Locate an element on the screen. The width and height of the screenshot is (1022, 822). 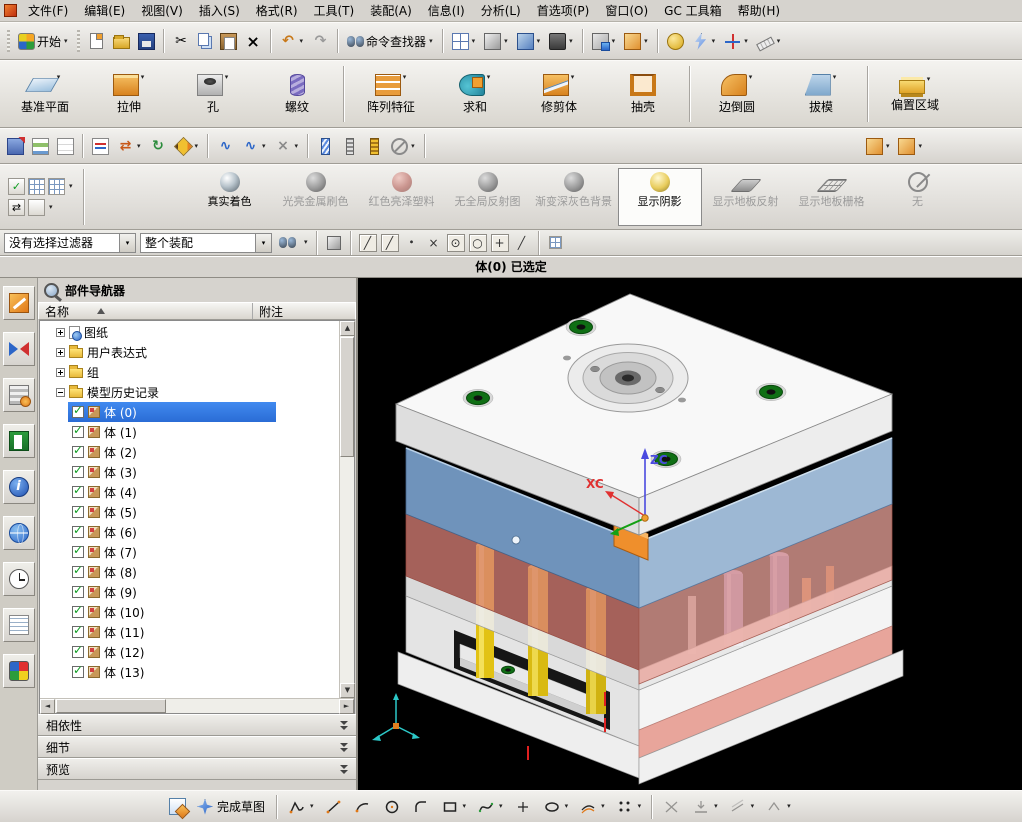
bolt-design-button is located at coordinates (350, 146).